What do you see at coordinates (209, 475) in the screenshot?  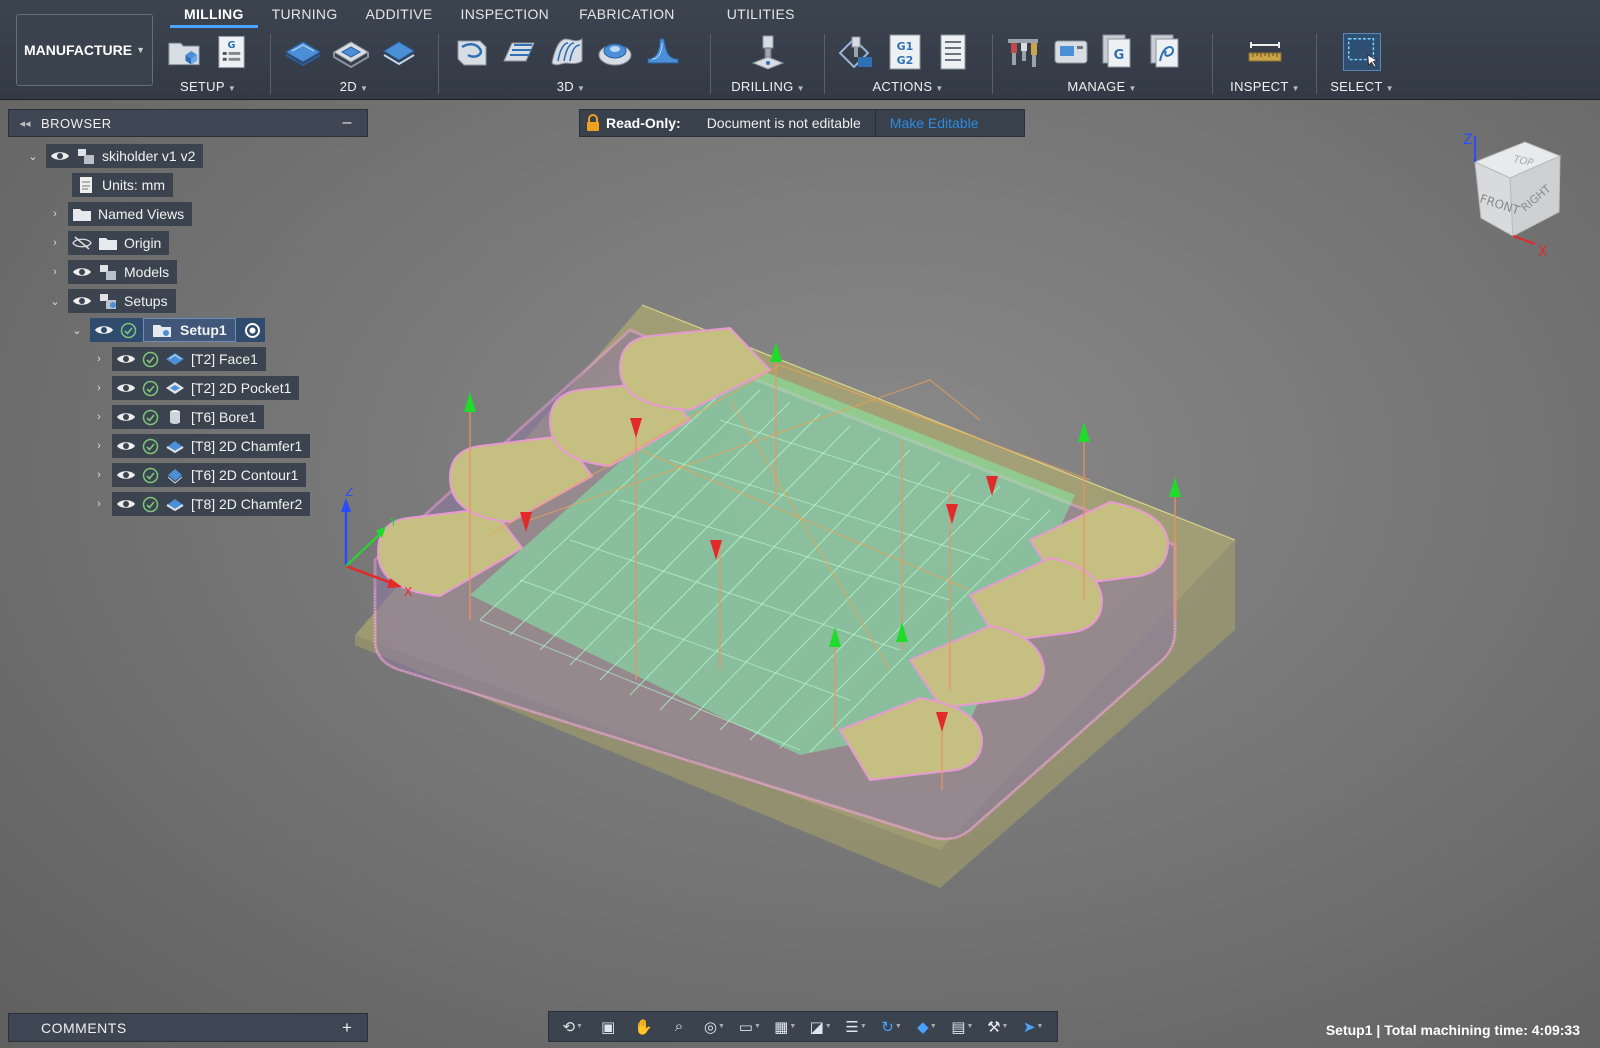 I see `tree-item-2d-contour1: [T6] 2D Contour1` at bounding box center [209, 475].